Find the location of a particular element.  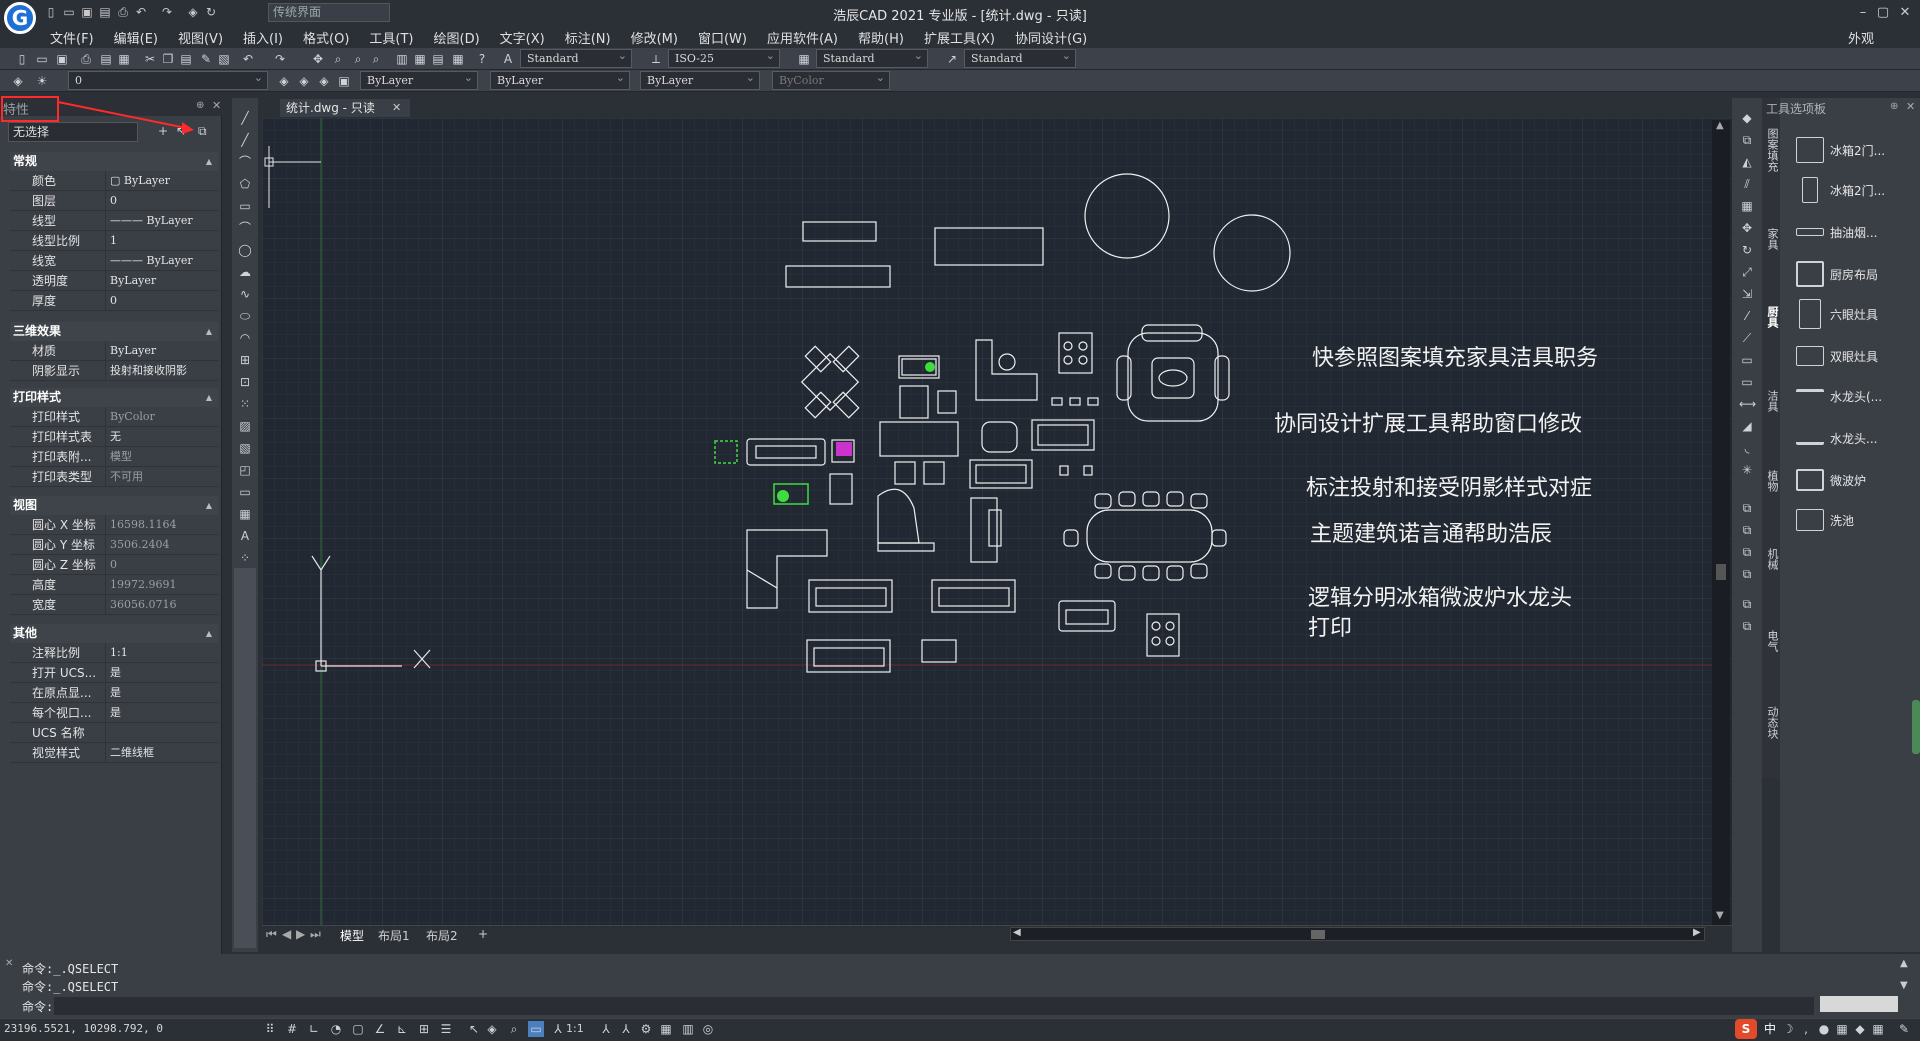

ime-punct-icon: , is located at coordinates (1806, 1029).